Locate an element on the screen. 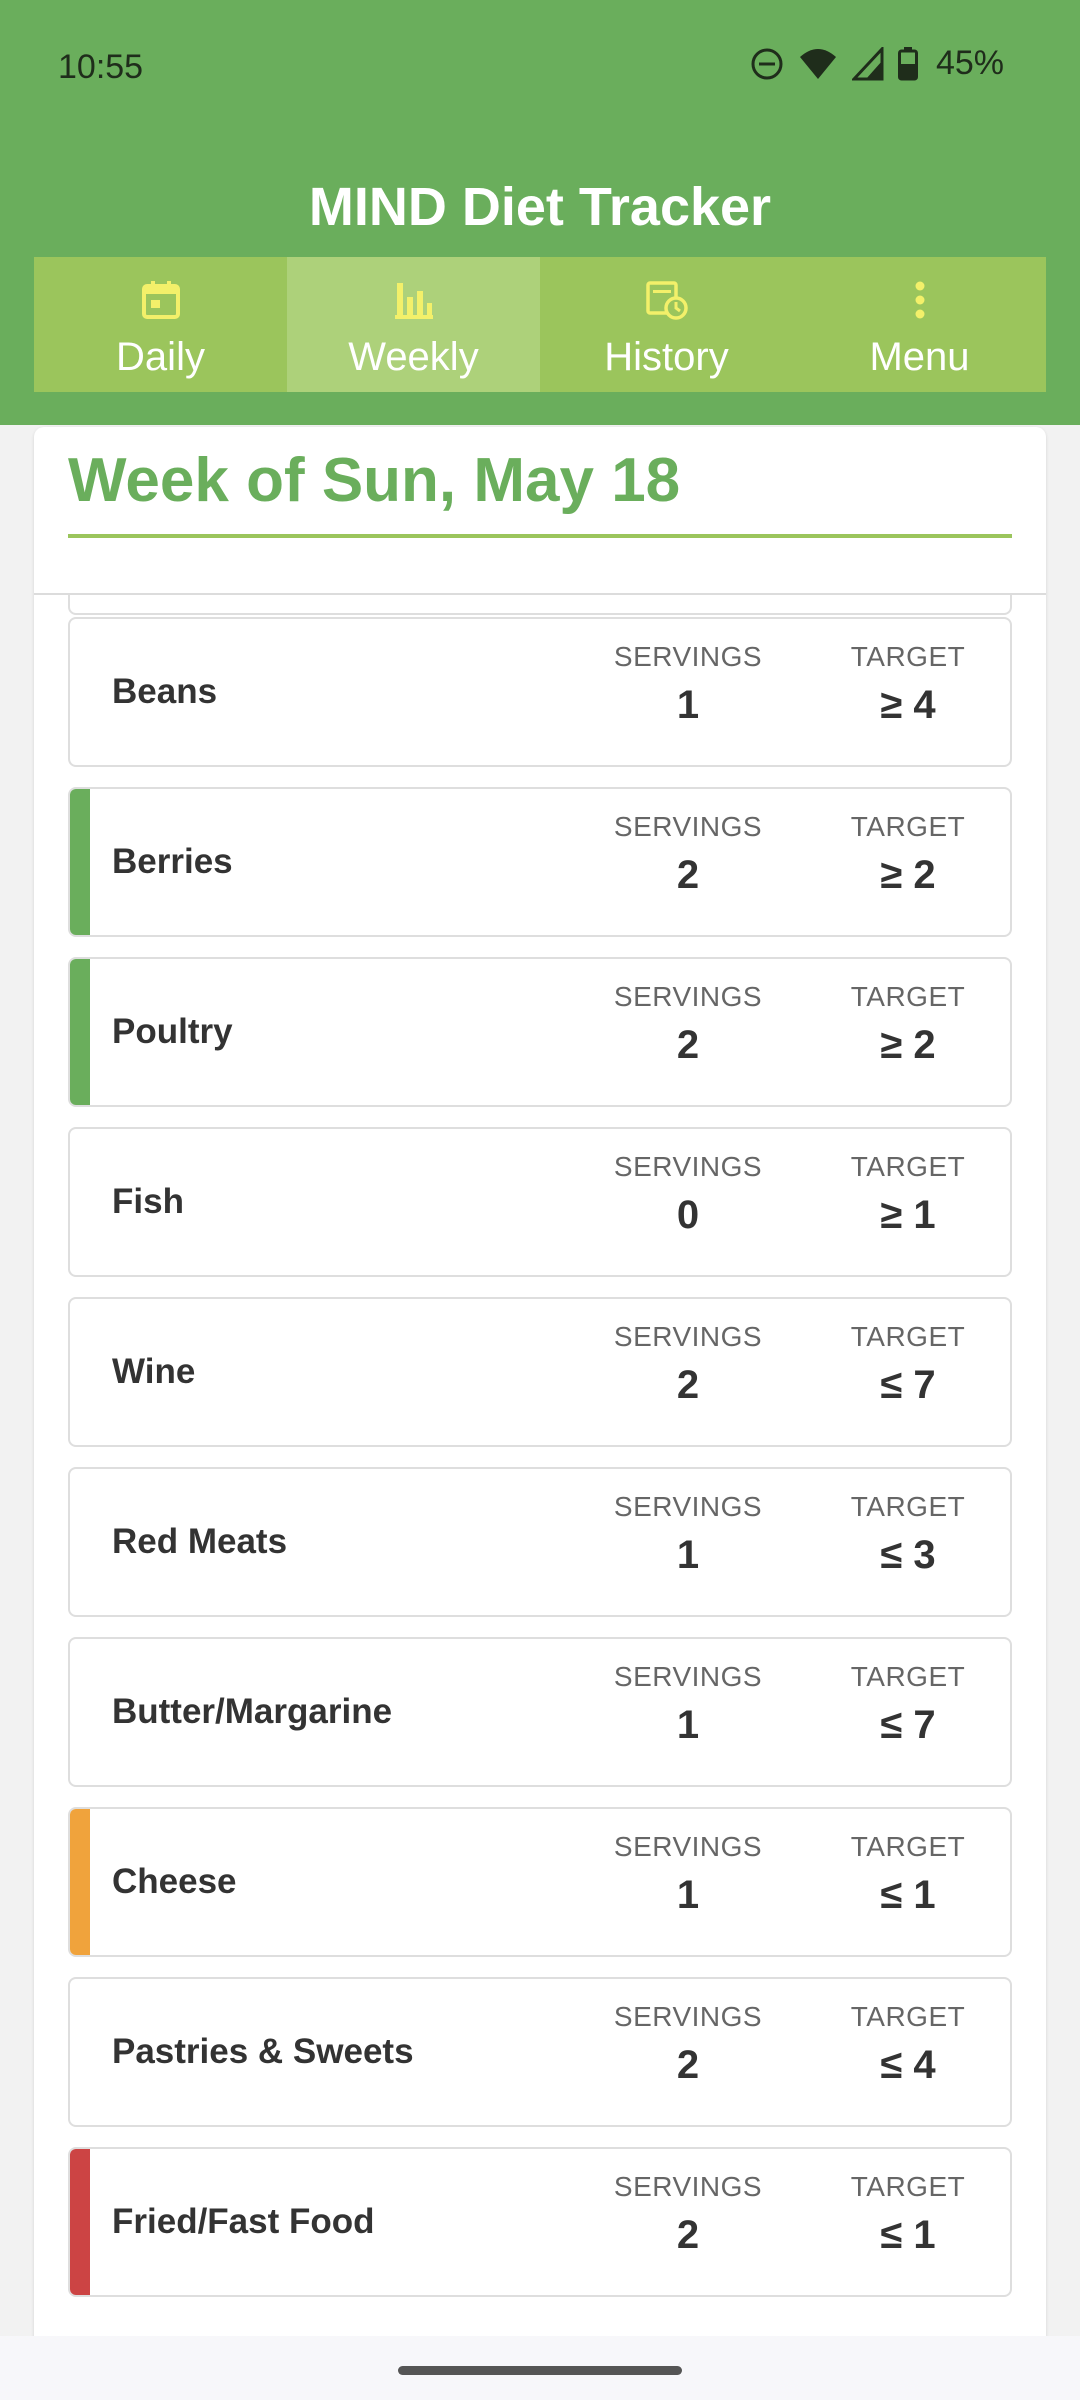 This screenshot has height=2400, width=1080. bar-chart-icon is located at coordinates (414, 300).